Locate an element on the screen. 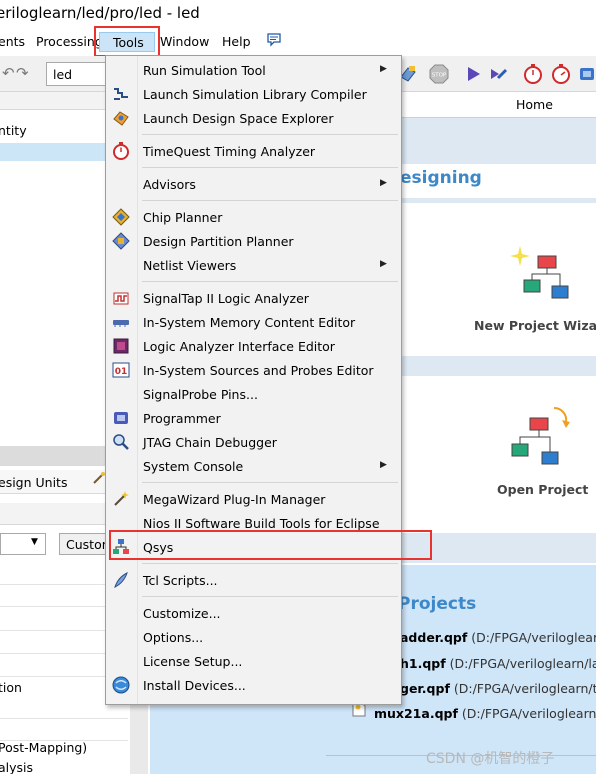 This screenshot has height=774, width=596. task-row-label: alysis is located at coordinates (16, 767).